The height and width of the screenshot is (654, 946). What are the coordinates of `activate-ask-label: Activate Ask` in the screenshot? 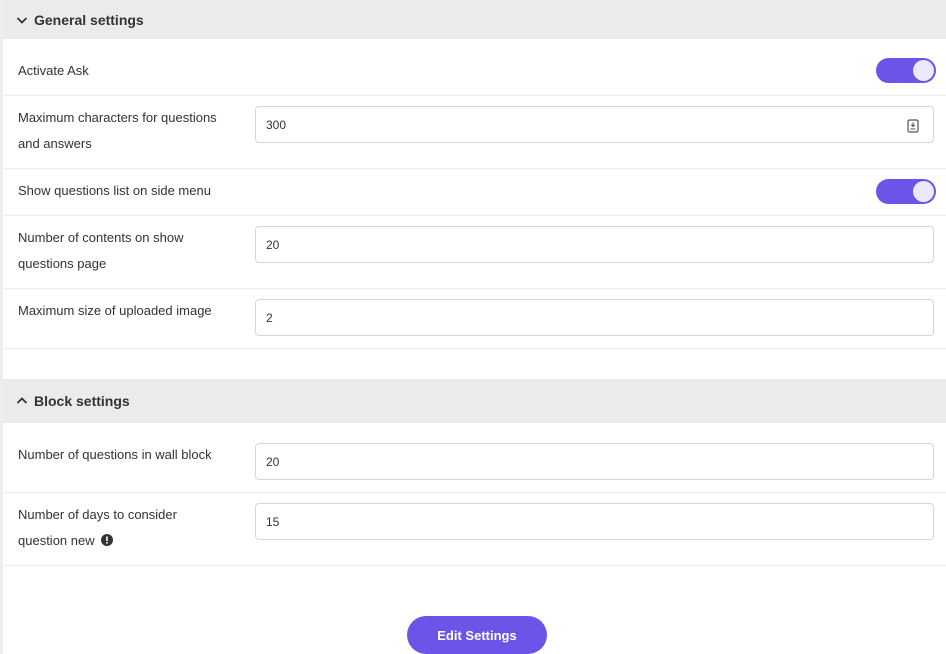 It's located at (53, 70).